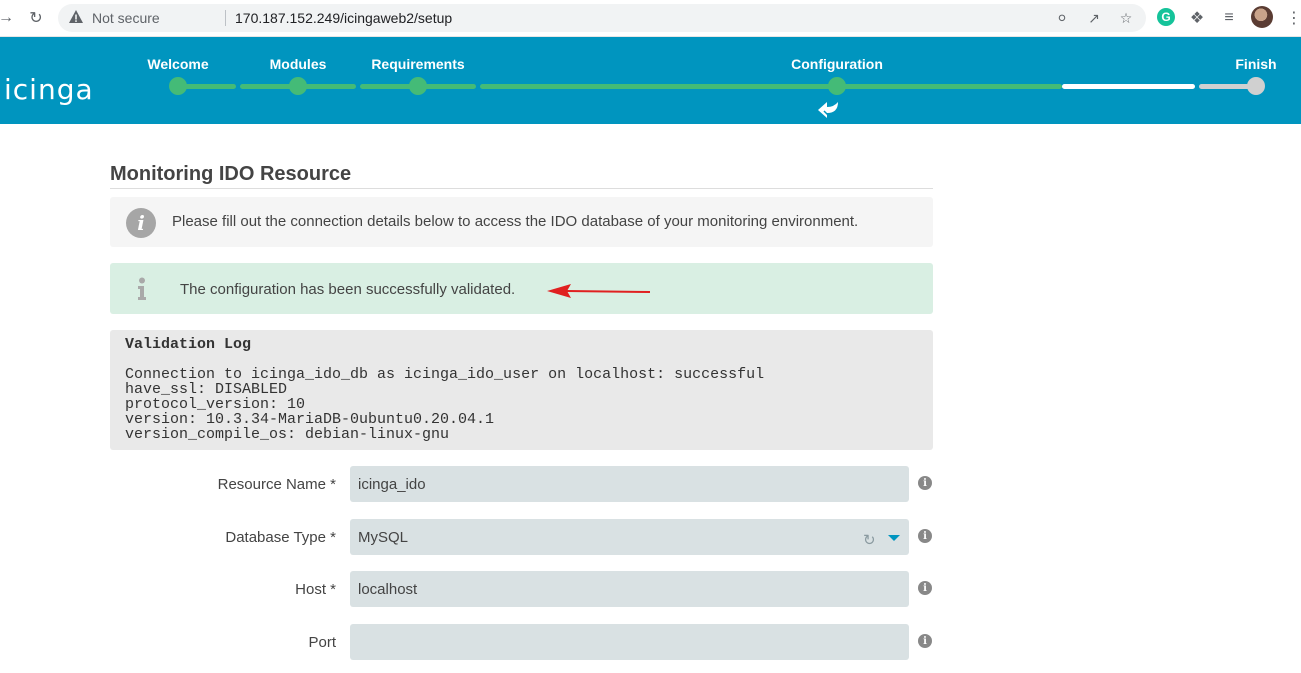 This screenshot has width=1301, height=673. Describe the element at coordinates (178, 64) in the screenshot. I see `step-welcome-label: Welcome` at that location.